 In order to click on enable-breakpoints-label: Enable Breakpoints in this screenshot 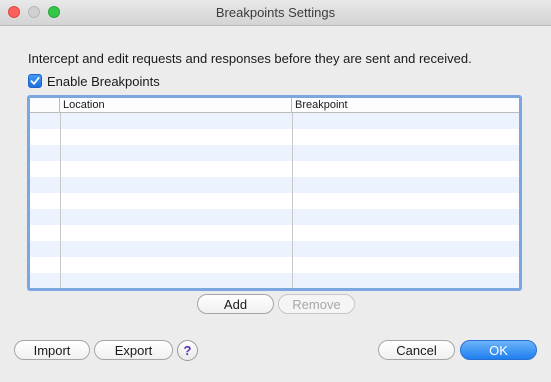, I will do `click(103, 81)`.